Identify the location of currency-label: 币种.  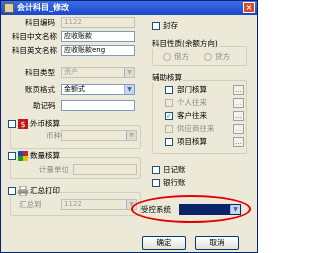
(53, 135).